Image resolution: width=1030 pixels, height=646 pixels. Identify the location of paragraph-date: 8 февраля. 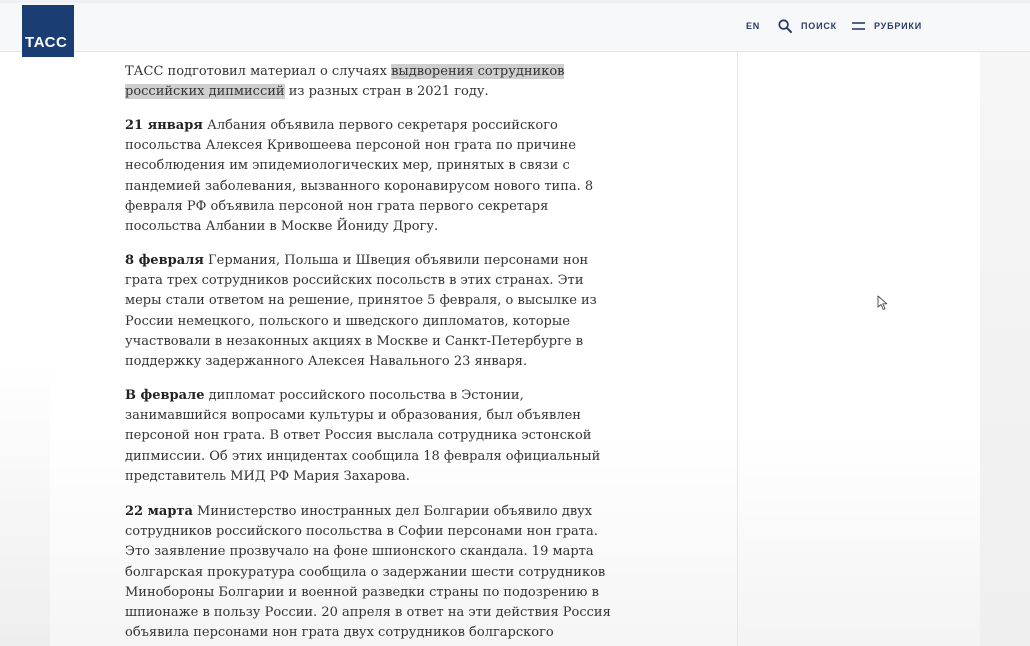
(164, 260).